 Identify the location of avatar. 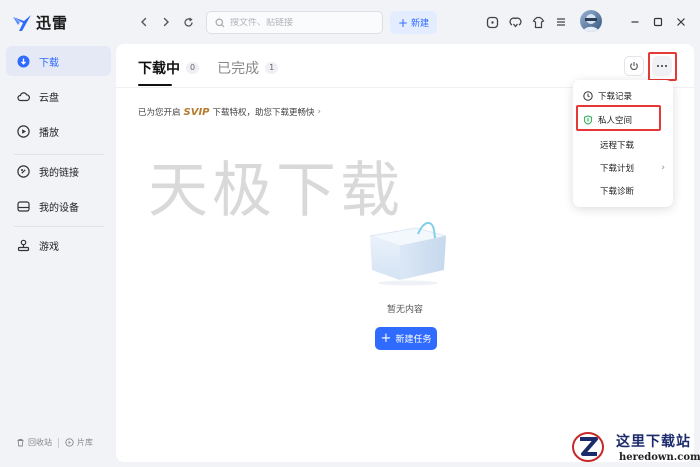
(591, 21).